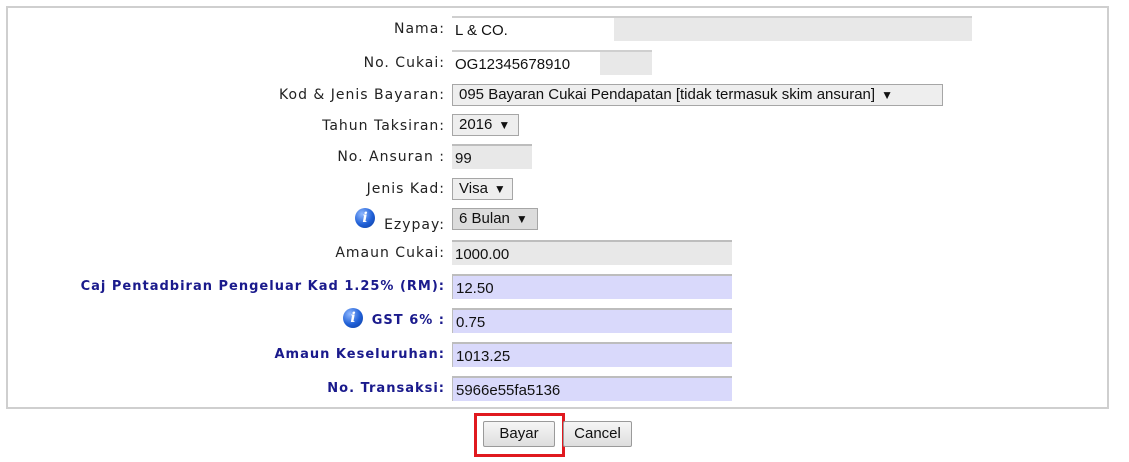 This screenshot has height=462, width=1129. I want to click on row-amaun-keseluruhan: Amaun Keseluruhan: 1013.25, so click(564, 355).